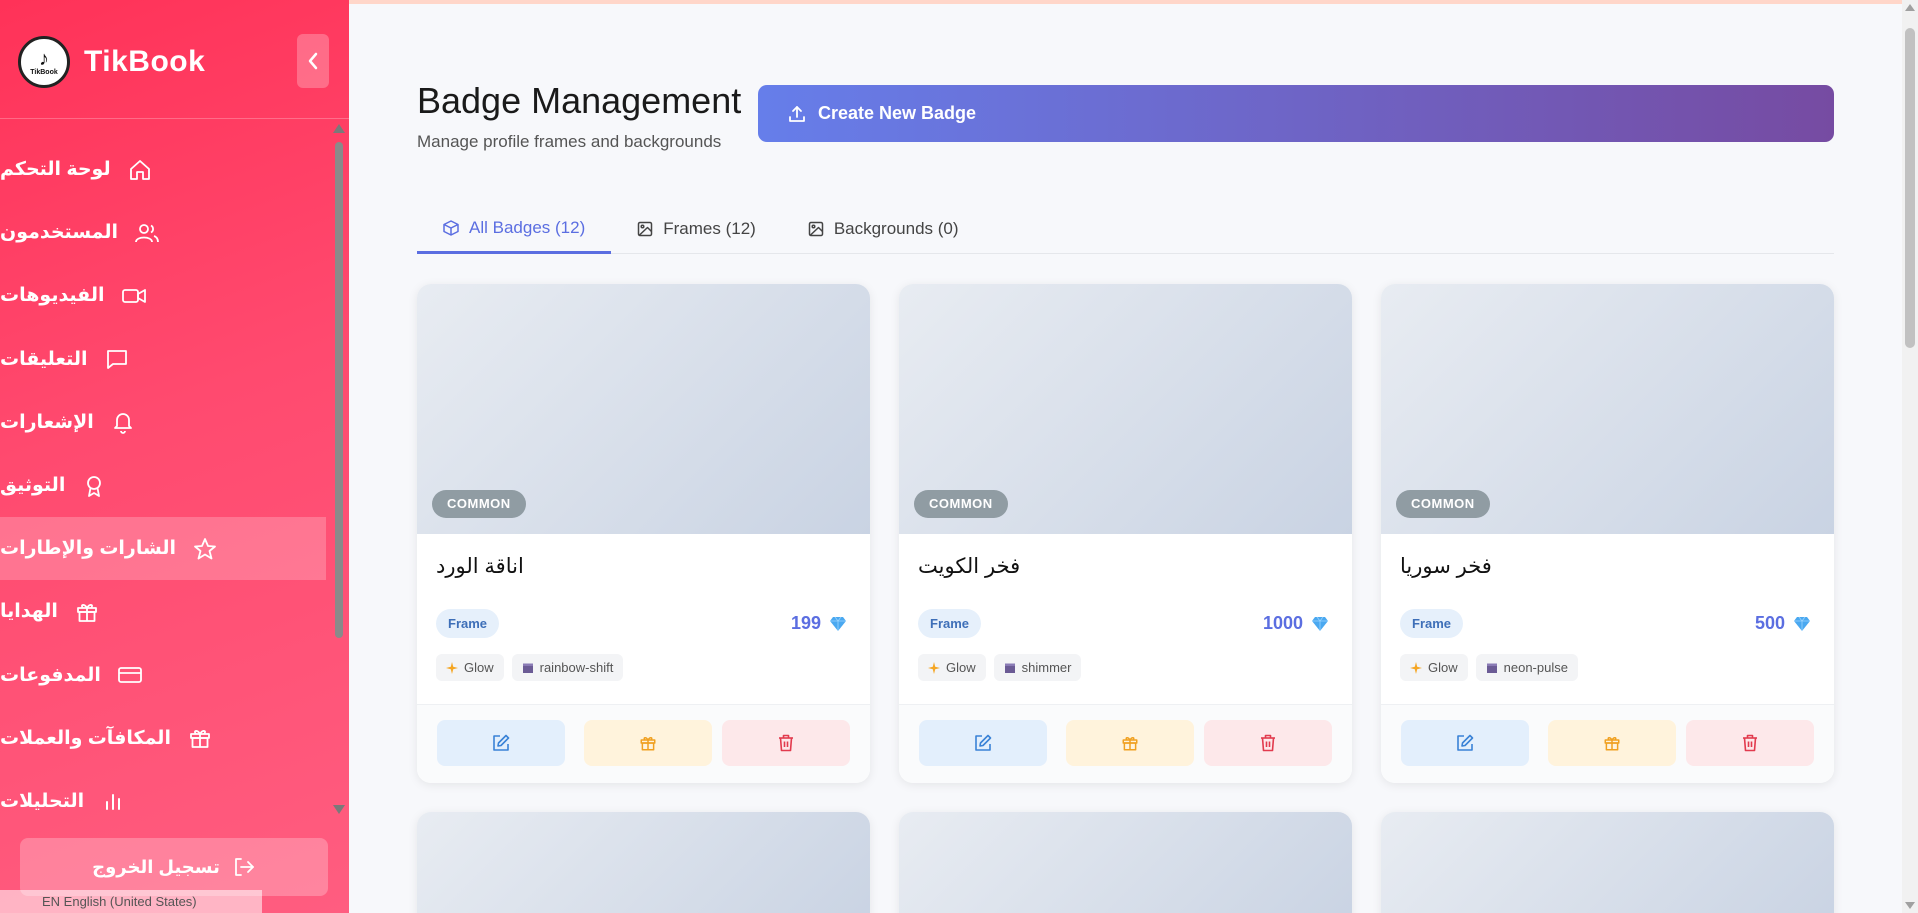 The height and width of the screenshot is (913, 1918). Describe the element at coordinates (1296, 623) in the screenshot. I see `badge-price: 1000` at that location.